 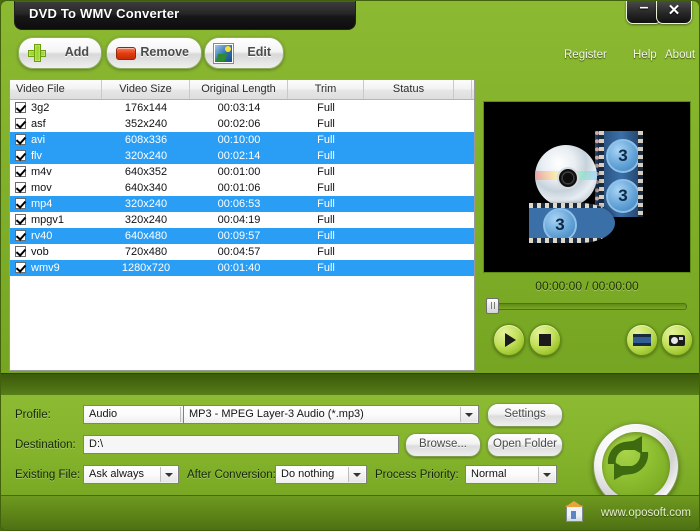 I want to click on process-priority-label: Process Priority:, so click(x=417, y=475).